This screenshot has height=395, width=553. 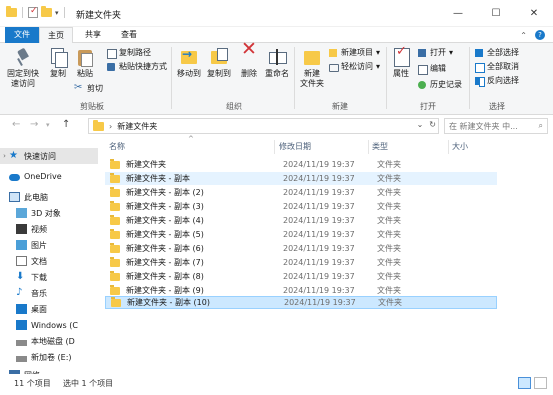 I want to click on ribbon-tabs: 文件 主页 共享 查看 ⌃ ?, so click(x=276, y=35).